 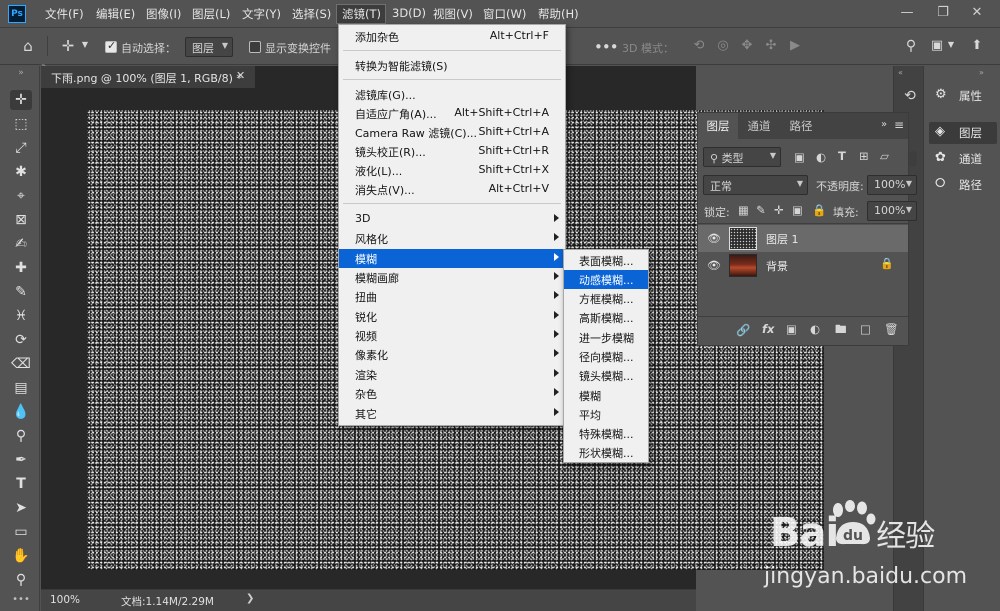 I want to click on menu-item-convert-smart-filter: 转换为智能滤镜(S), so click(x=452, y=65).